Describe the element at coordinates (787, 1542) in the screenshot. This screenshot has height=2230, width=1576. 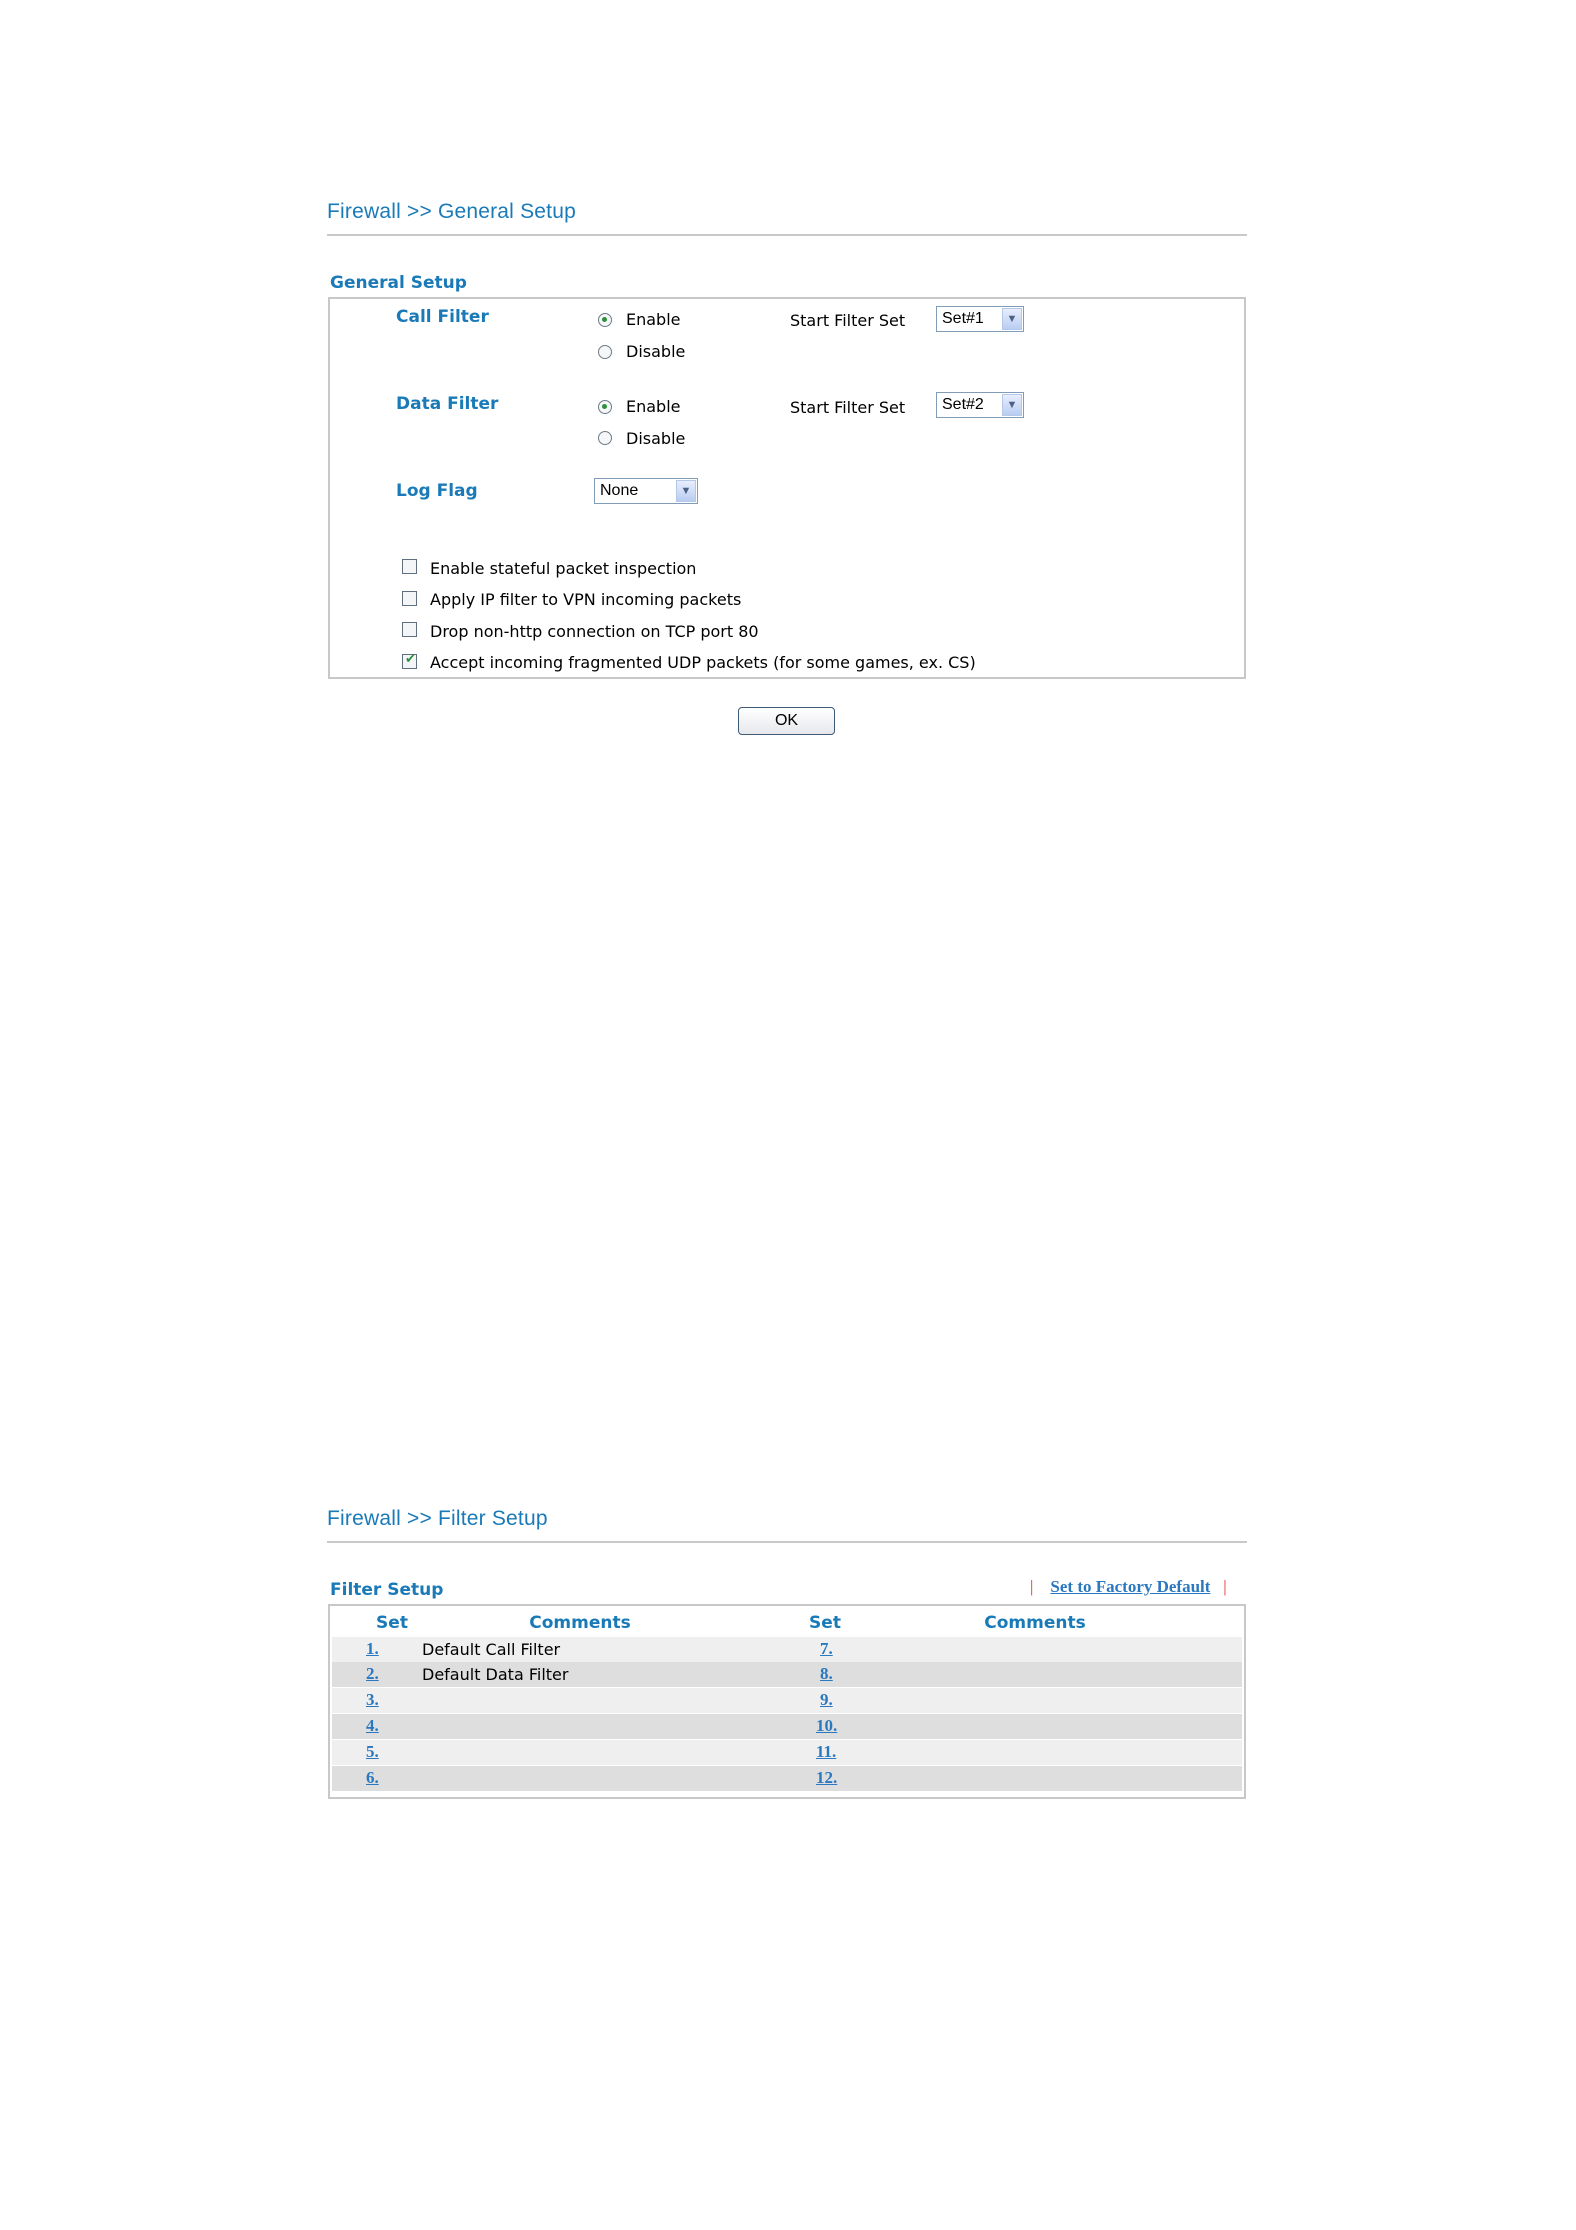
I see `filter-title-rule` at that location.